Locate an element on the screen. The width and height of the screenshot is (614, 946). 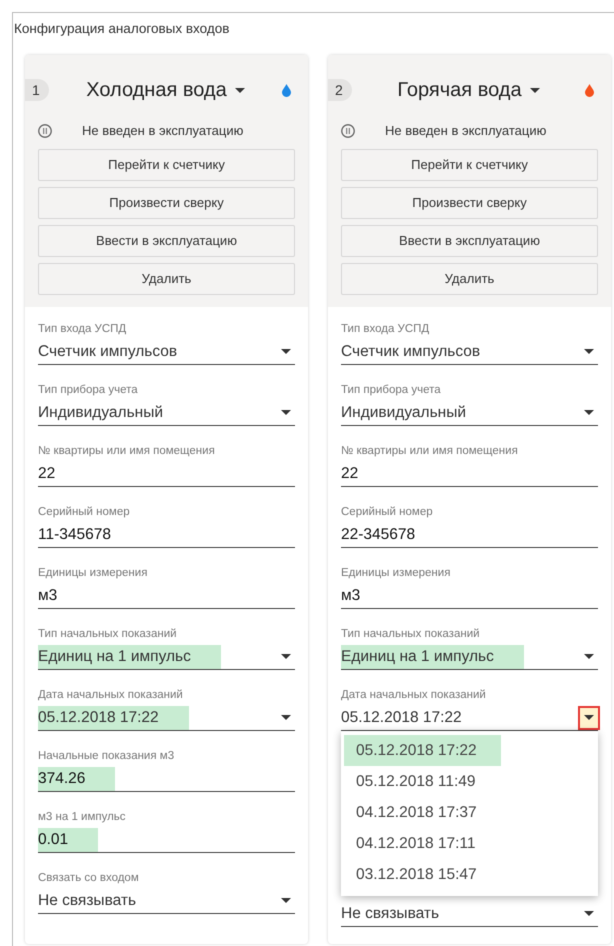
input-field: 0.01 is located at coordinates (68, 840).